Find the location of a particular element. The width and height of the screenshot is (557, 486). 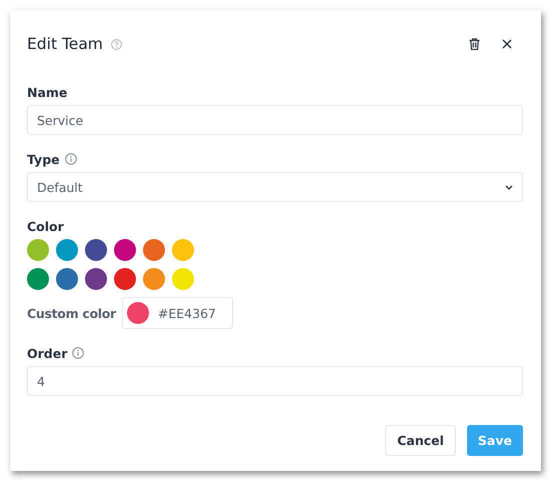

close-icon is located at coordinates (507, 44).